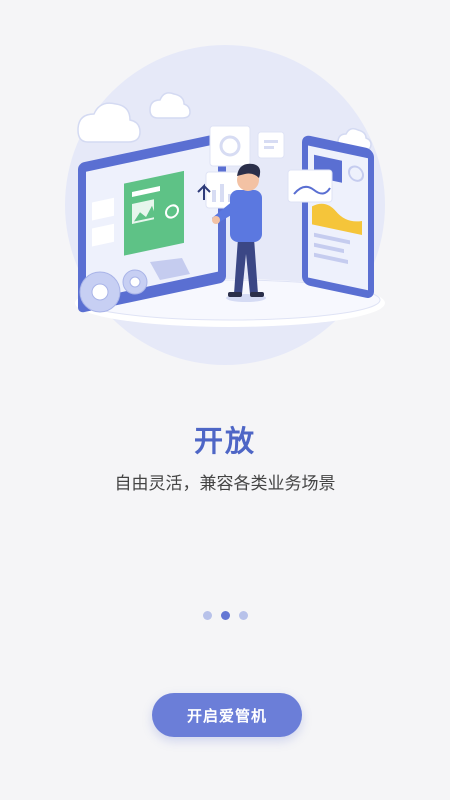 The width and height of the screenshot is (450, 800). Describe the element at coordinates (227, 715) in the screenshot. I see `start-button: 开启爱管机` at that location.